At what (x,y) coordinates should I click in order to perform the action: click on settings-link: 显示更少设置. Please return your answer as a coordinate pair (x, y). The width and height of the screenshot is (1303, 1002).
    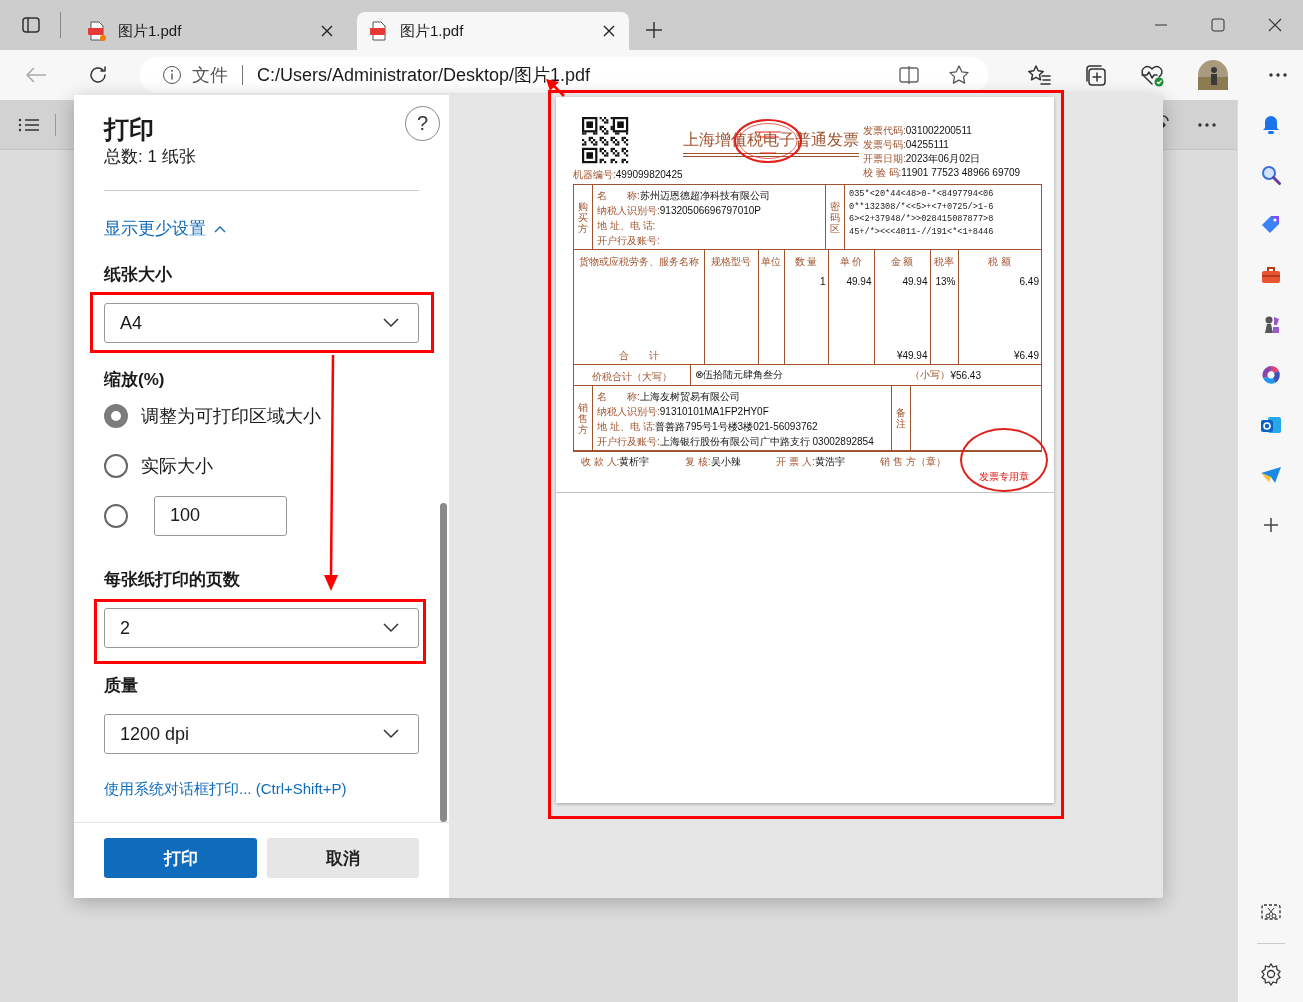
    Looking at the image, I should click on (155, 229).